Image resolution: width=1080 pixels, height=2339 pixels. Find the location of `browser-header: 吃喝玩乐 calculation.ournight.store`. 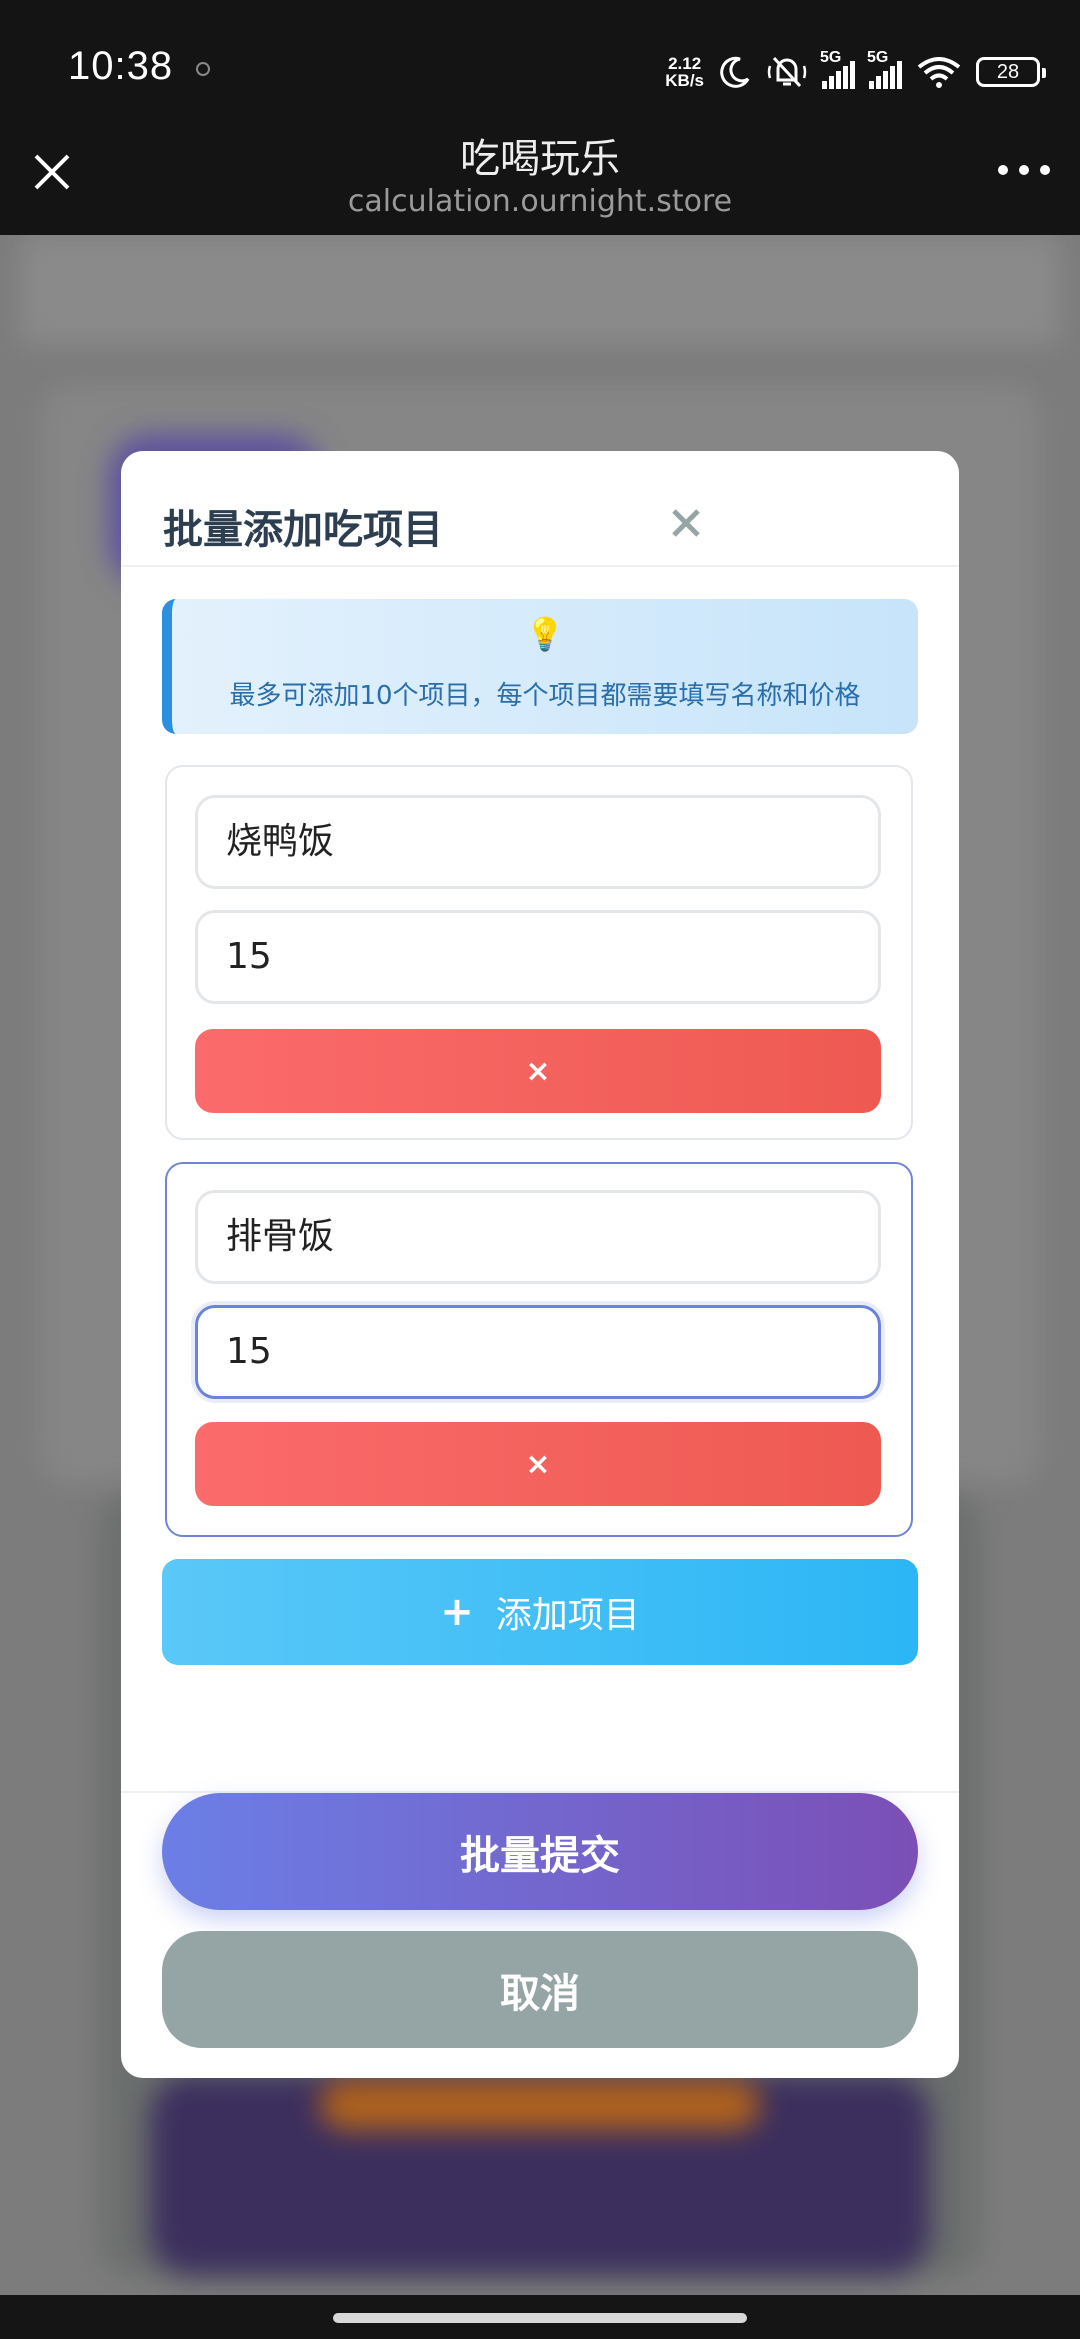

browser-header: 吃喝玩乐 calculation.ournight.store is located at coordinates (540, 185).